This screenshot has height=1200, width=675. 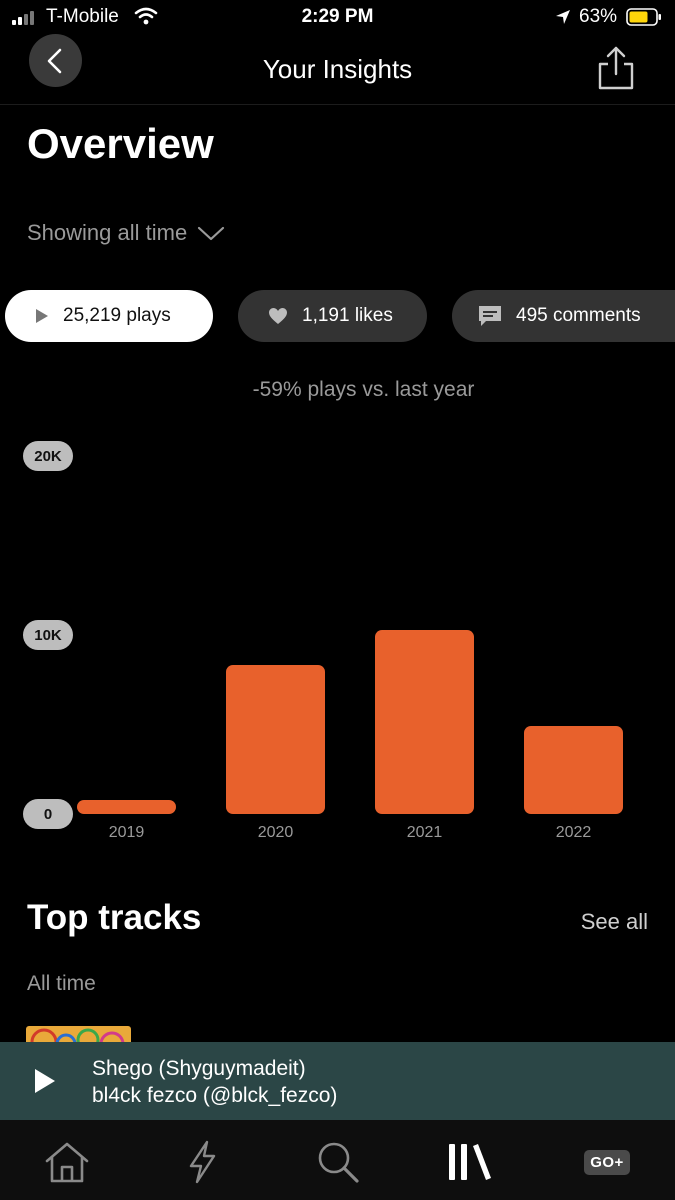 What do you see at coordinates (363, 389) in the screenshot?
I see `plays-change-text: -59% plays vs. last year` at bounding box center [363, 389].